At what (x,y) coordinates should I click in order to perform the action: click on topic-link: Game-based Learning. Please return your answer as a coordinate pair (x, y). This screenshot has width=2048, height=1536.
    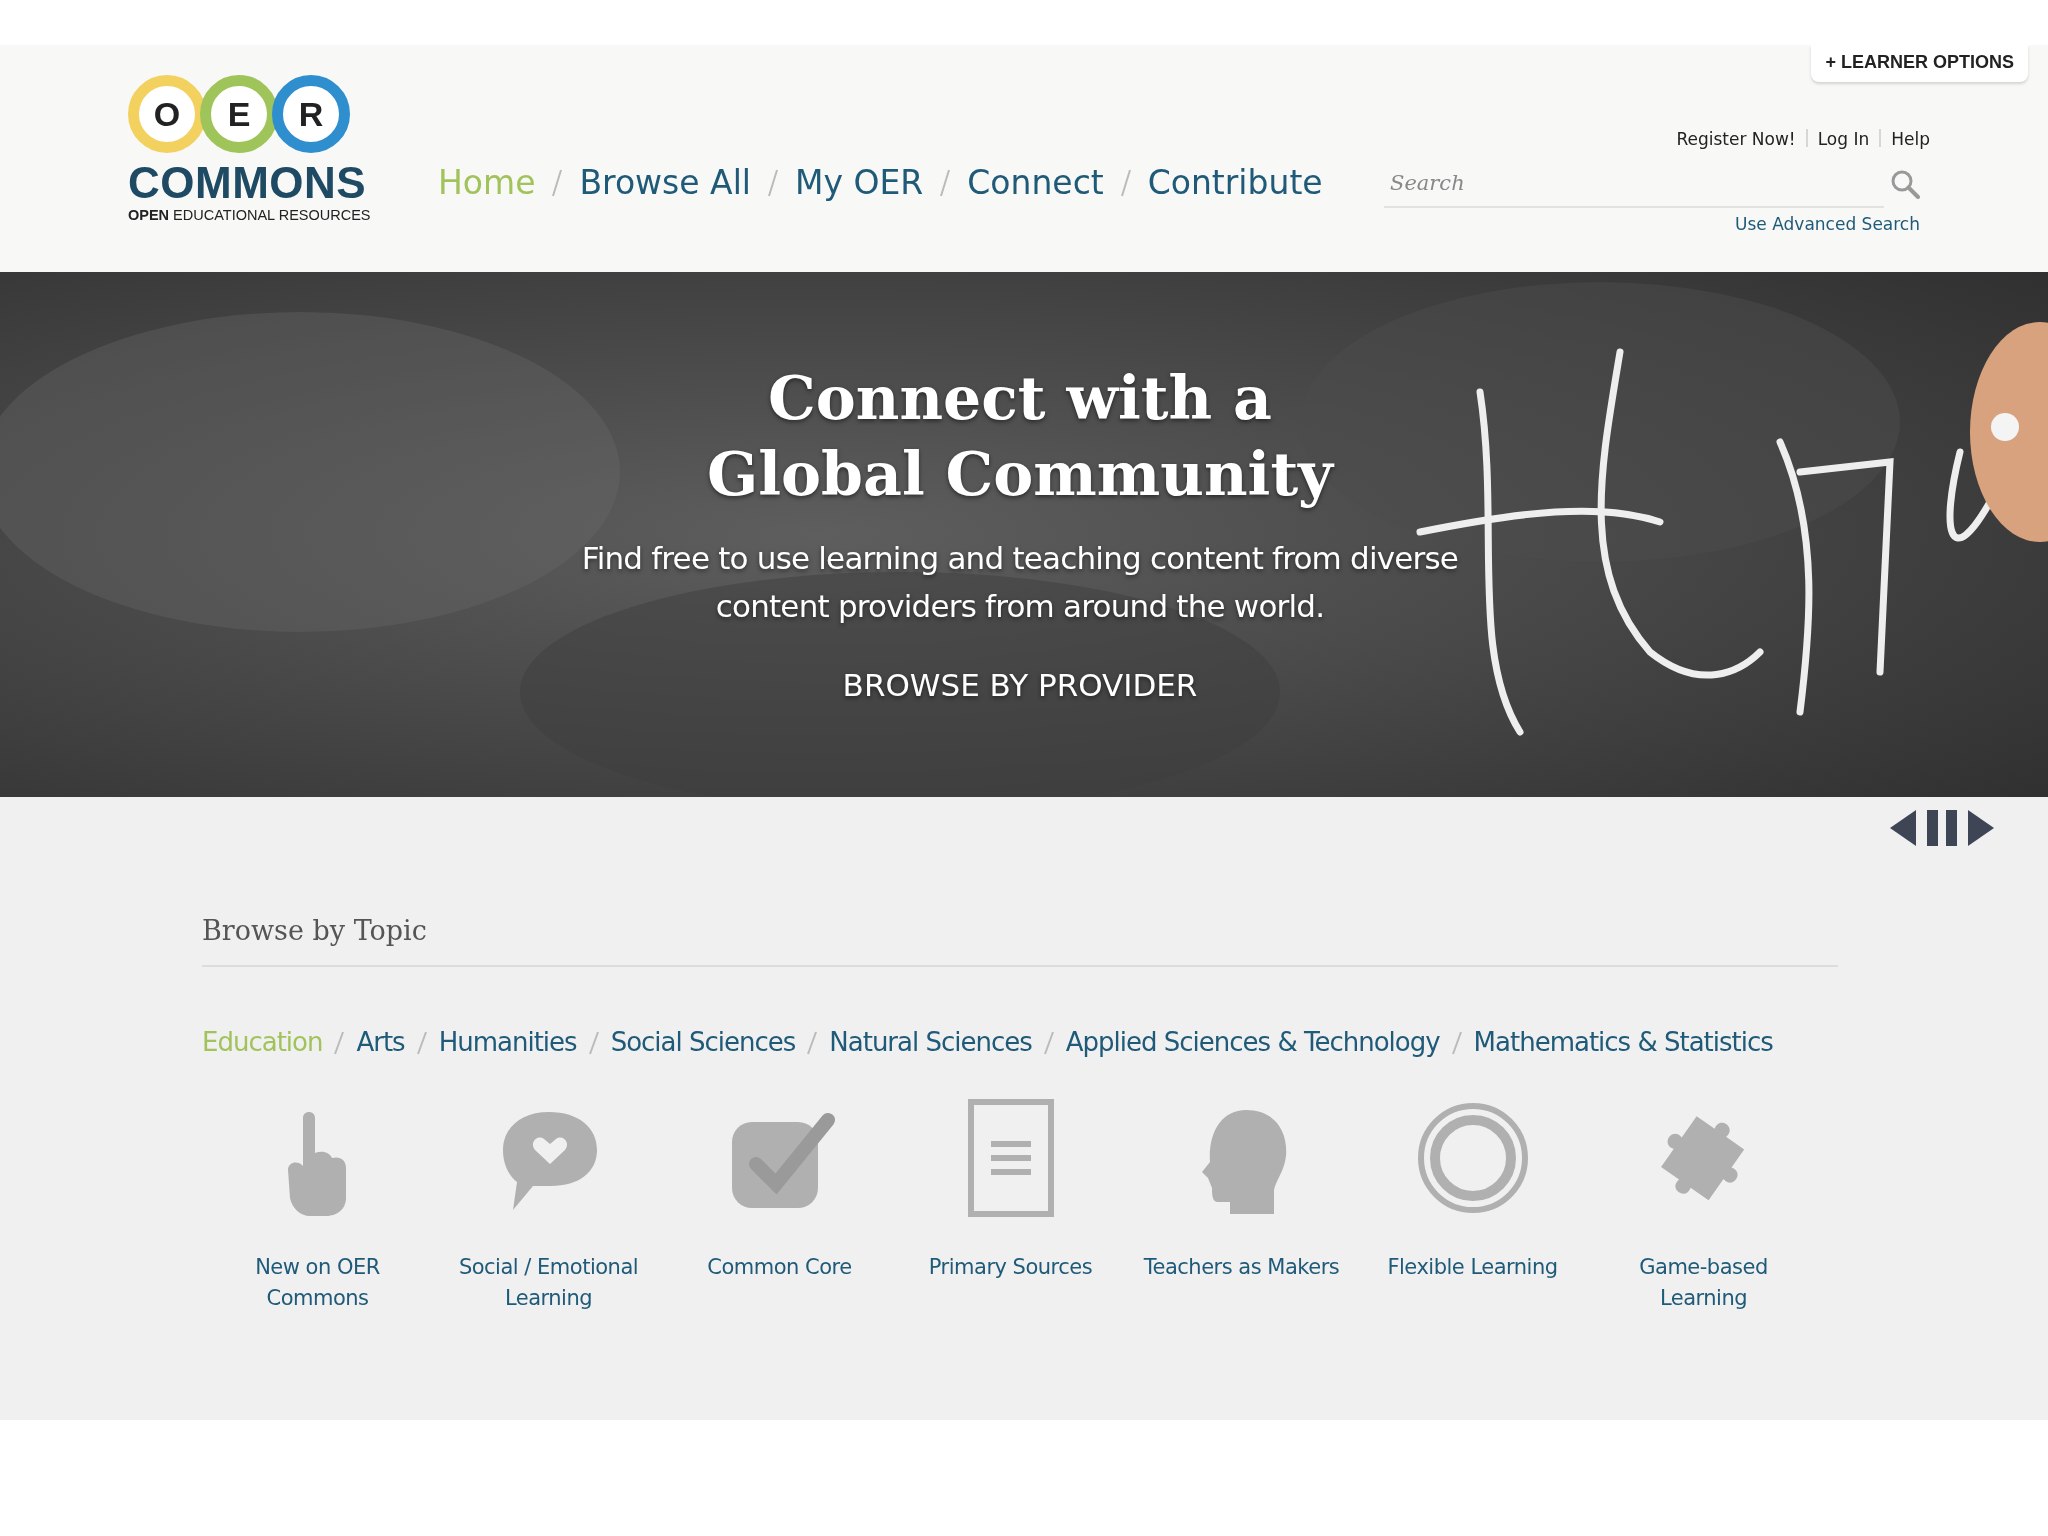
    Looking at the image, I should click on (1703, 1283).